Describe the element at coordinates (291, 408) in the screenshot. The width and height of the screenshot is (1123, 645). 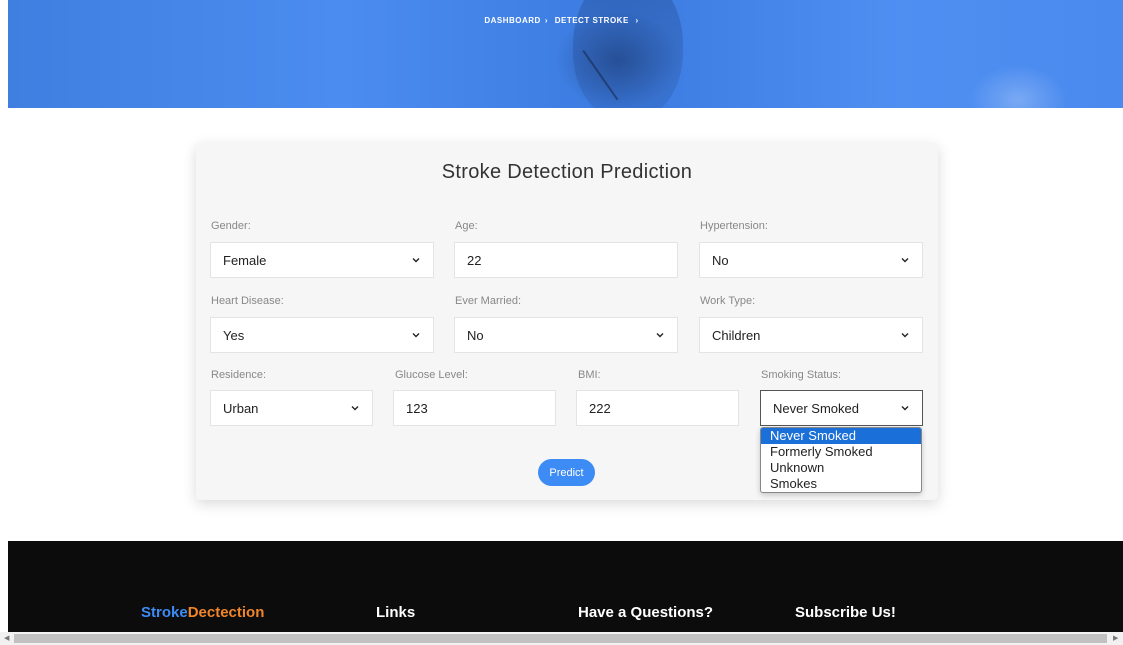
I see `residence-select: Urban` at that location.